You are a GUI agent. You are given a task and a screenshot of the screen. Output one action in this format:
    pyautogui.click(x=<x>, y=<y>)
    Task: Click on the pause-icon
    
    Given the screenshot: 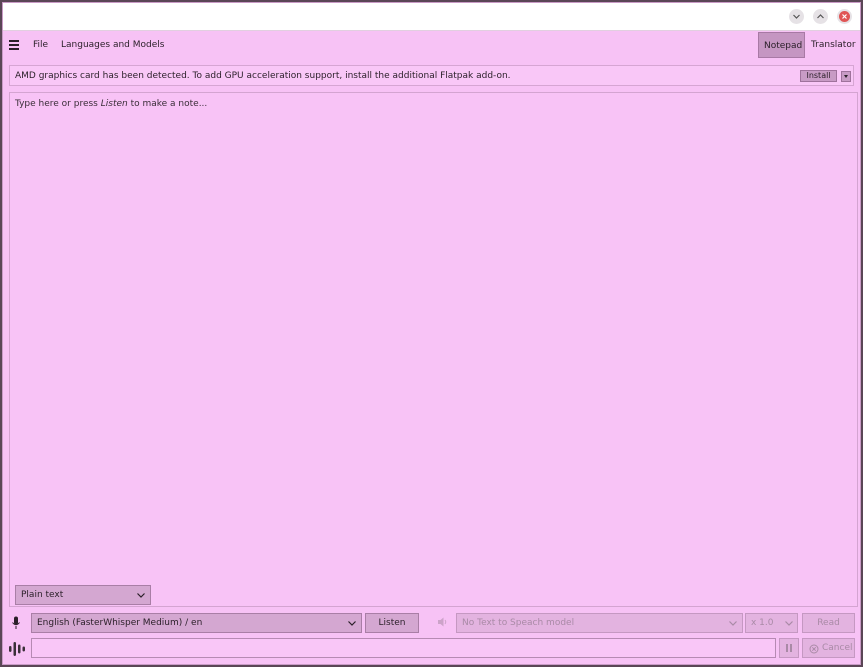 What is the action you would take?
    pyautogui.click(x=787, y=648)
    